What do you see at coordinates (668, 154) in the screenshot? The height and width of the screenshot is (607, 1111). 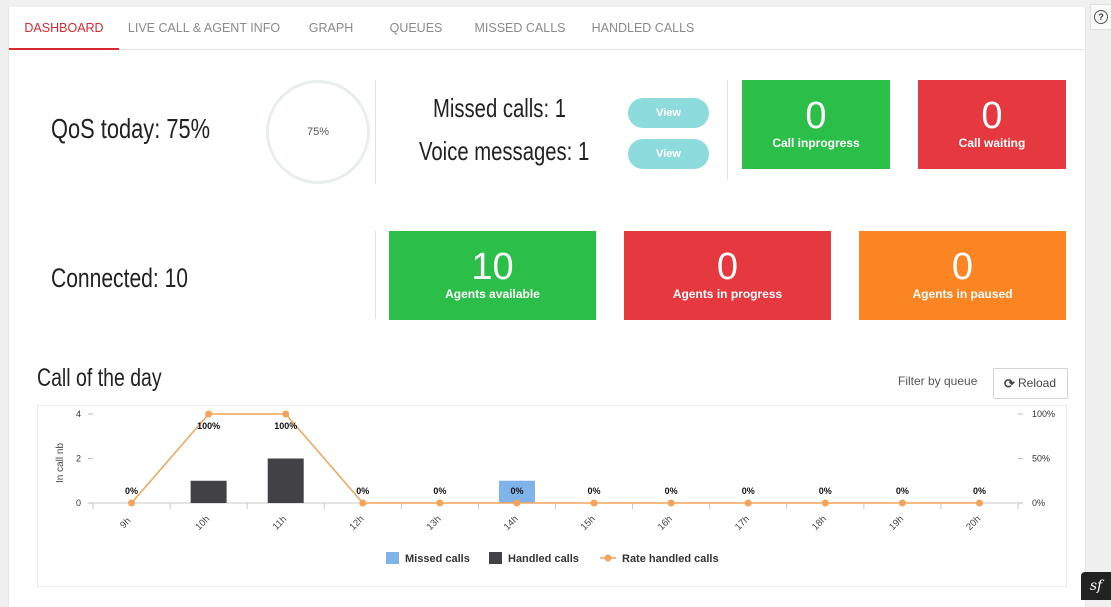 I see `view-voice-messages-button: View` at bounding box center [668, 154].